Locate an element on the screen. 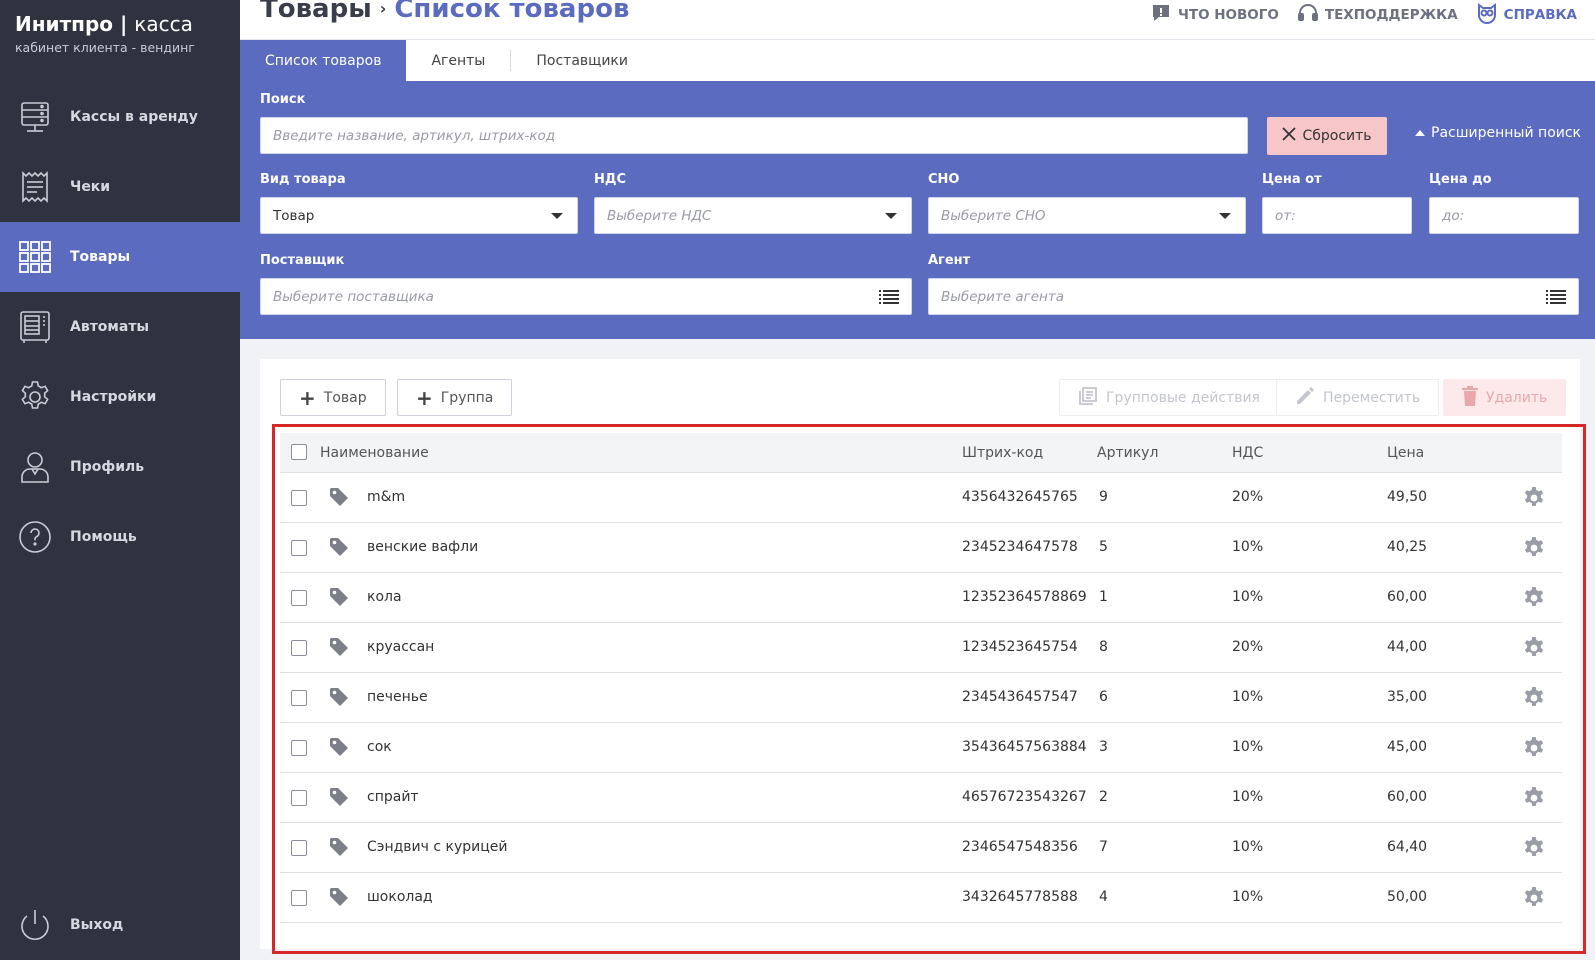 The image size is (1595, 960). top-links: ЧТО НОВОГО ТЕХПОДДЕРЖКА СПРАВКА is located at coordinates (1363, 15).